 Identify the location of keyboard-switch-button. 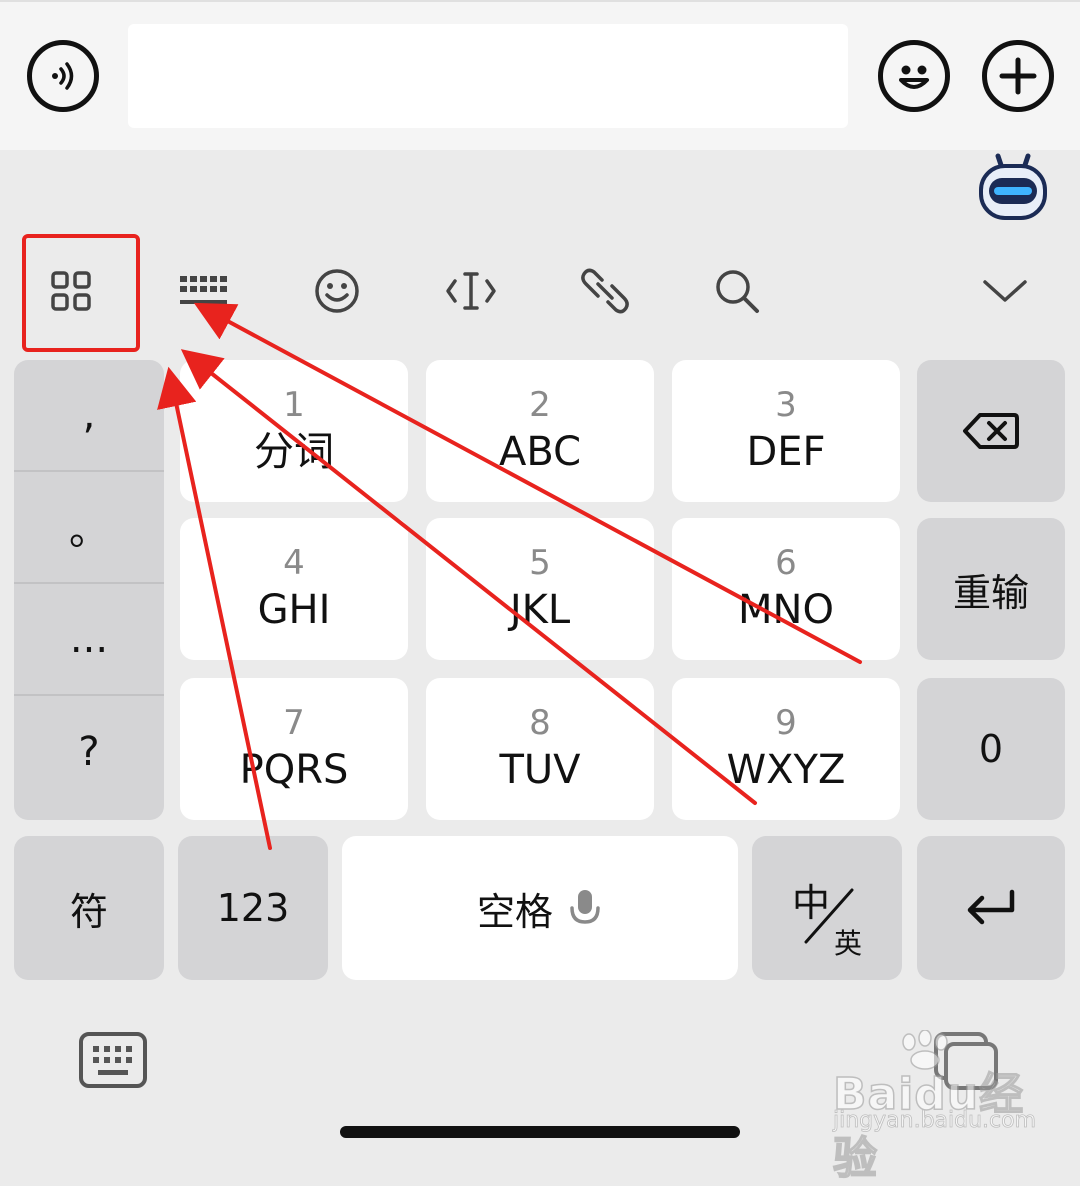
(113, 1060).